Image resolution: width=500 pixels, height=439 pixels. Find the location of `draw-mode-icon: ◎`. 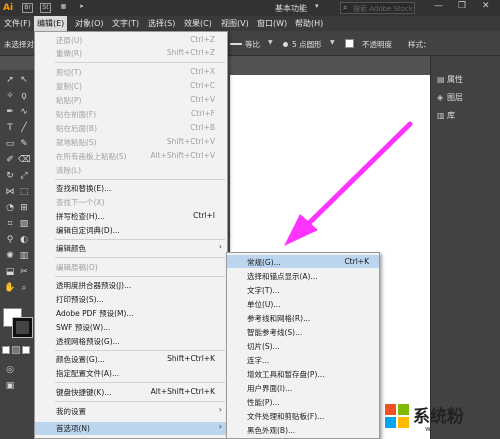

draw-mode-icon: ◎ is located at coordinates (10, 370).